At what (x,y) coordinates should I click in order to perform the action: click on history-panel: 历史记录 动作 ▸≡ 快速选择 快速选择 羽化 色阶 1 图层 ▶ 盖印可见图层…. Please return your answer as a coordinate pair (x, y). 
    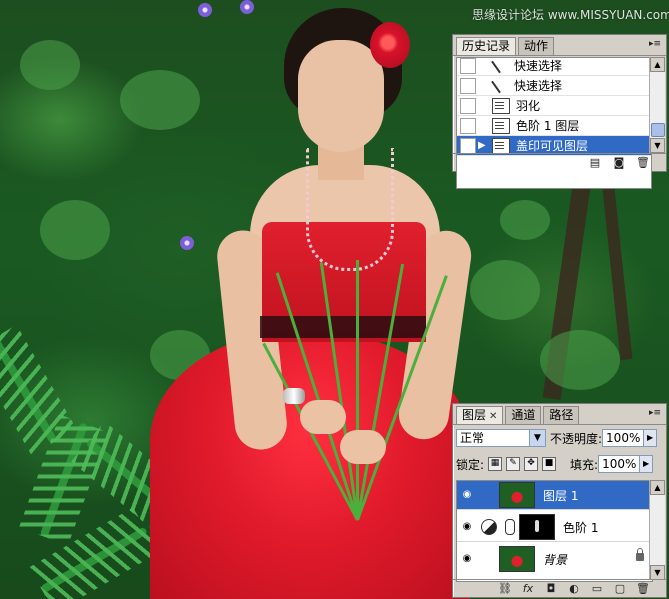
    Looking at the image, I should click on (559, 111).